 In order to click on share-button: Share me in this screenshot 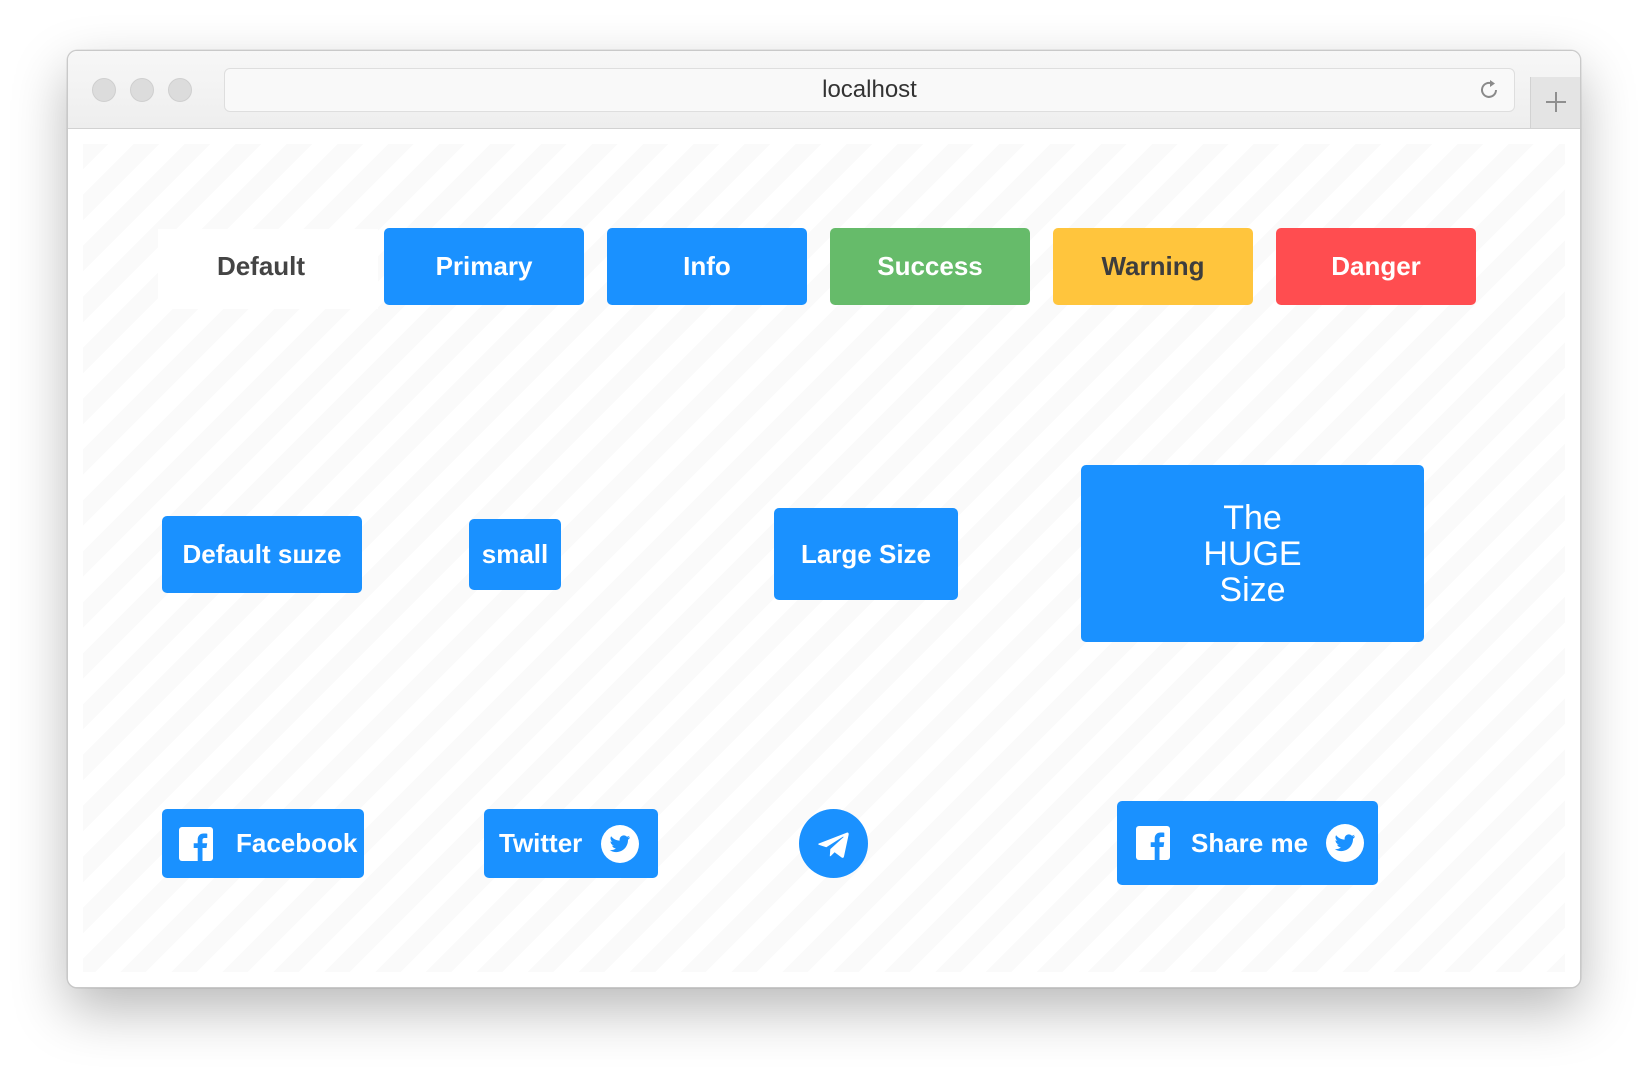, I will do `click(1247, 843)`.